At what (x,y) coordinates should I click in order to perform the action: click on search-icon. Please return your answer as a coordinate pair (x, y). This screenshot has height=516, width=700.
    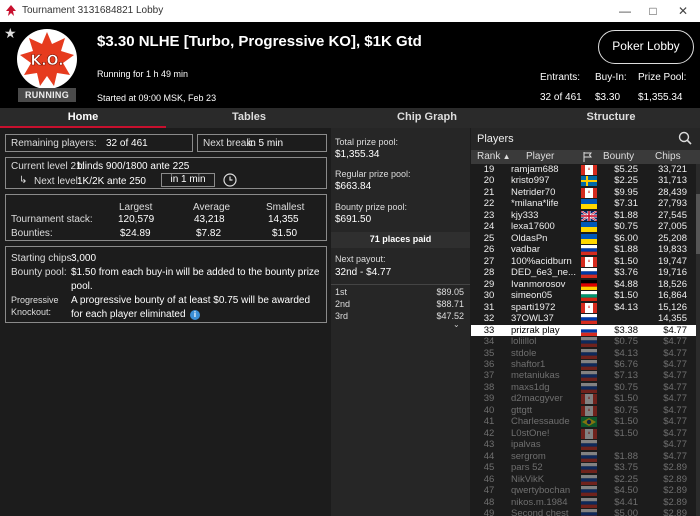
    Looking at the image, I should click on (685, 138).